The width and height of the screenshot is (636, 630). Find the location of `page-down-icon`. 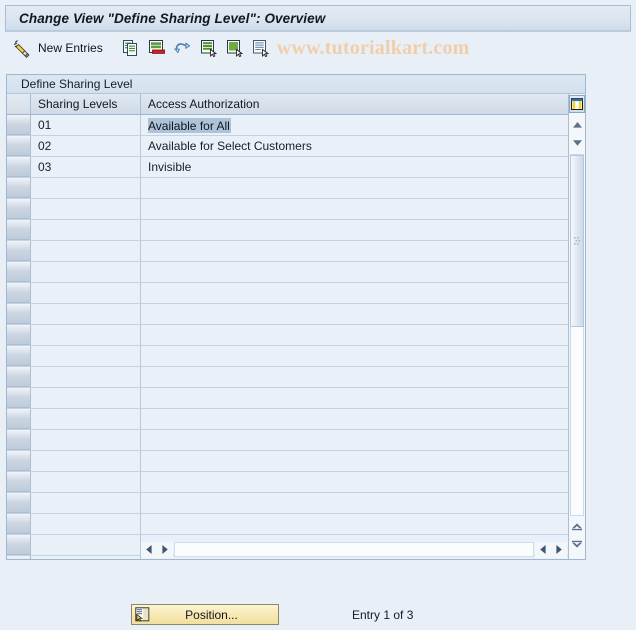

page-down-icon is located at coordinates (577, 544).